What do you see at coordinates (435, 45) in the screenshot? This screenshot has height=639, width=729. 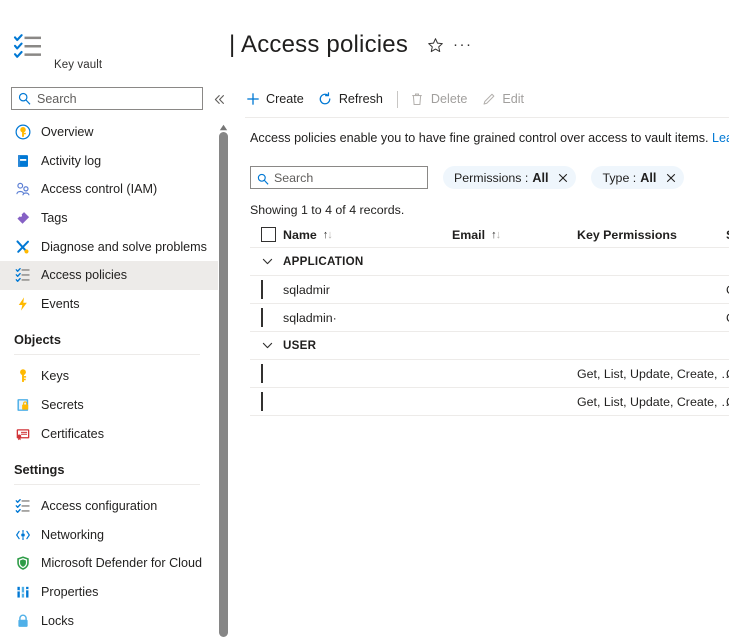 I see `star-icon` at bounding box center [435, 45].